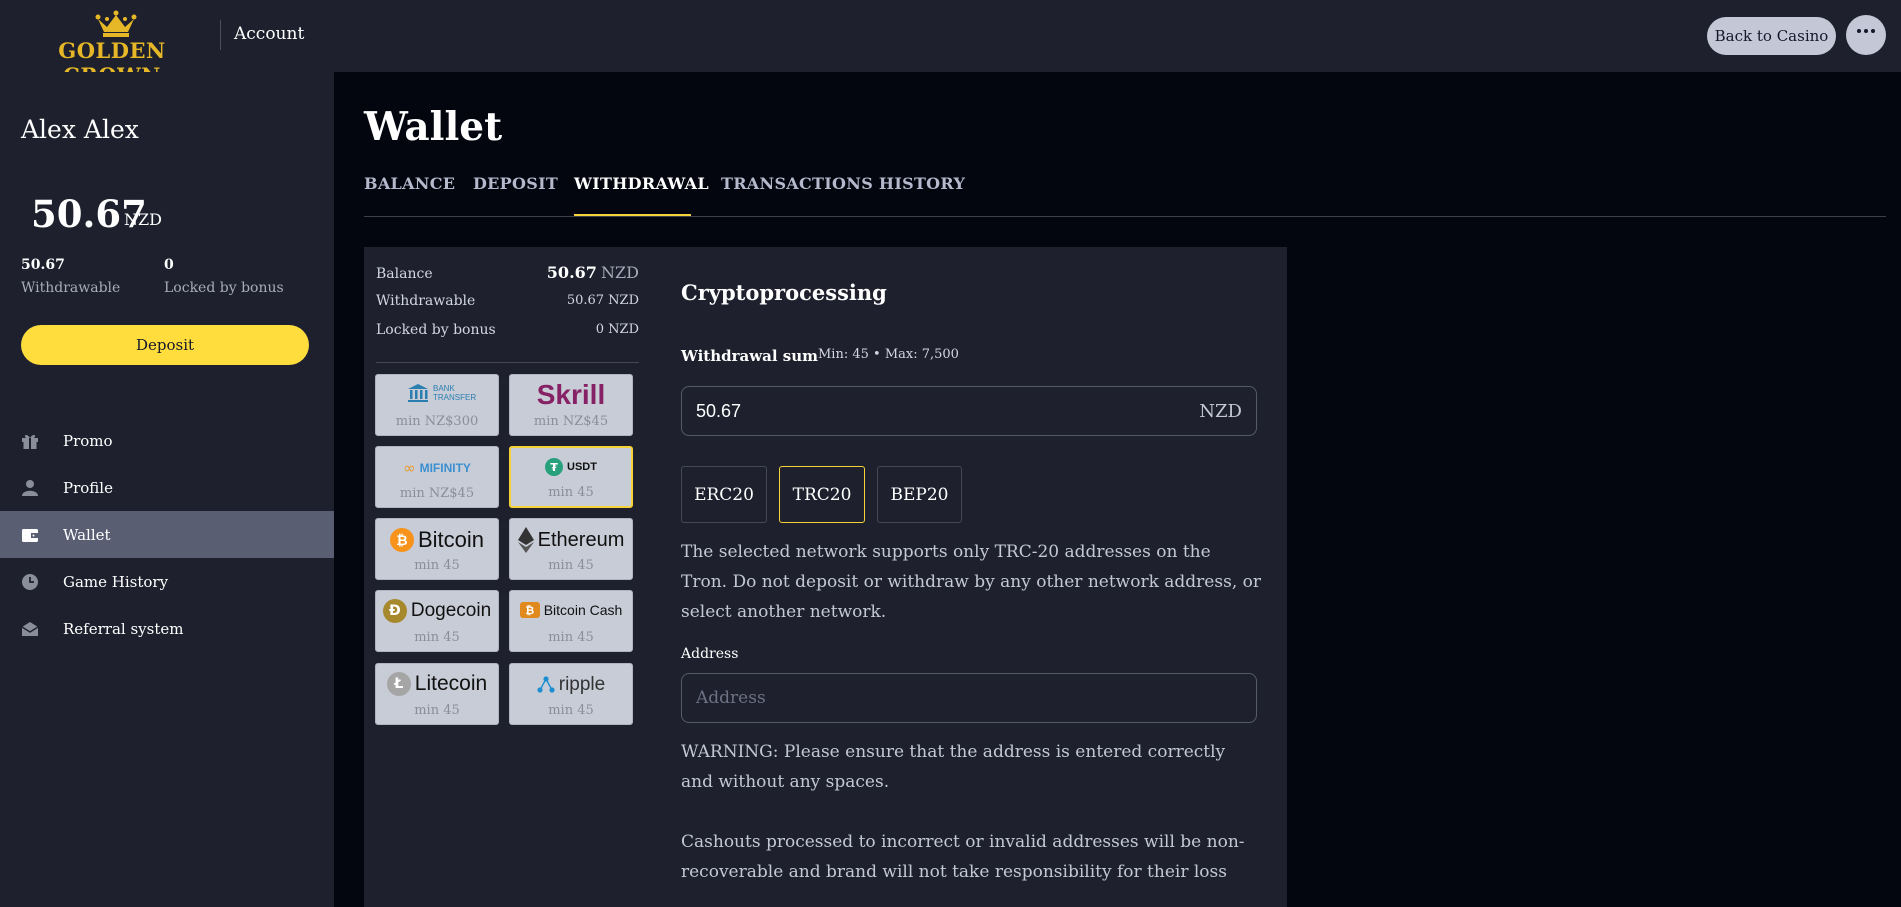 Image resolution: width=1901 pixels, height=907 pixels. I want to click on method-usdt: ₮ USDT min 45, so click(571, 477).